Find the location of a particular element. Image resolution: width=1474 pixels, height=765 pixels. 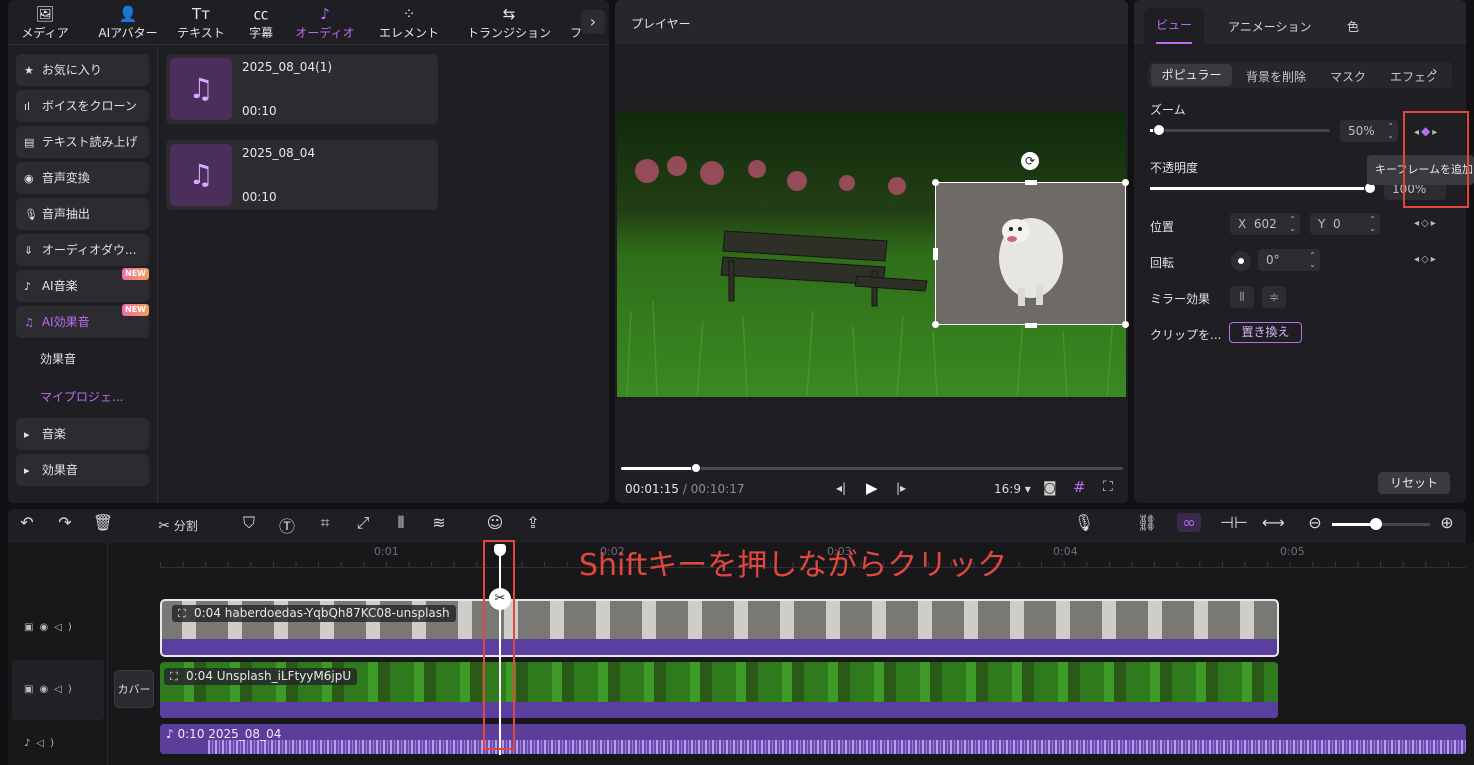

audio-card-duration: 00:10 is located at coordinates (259, 111).